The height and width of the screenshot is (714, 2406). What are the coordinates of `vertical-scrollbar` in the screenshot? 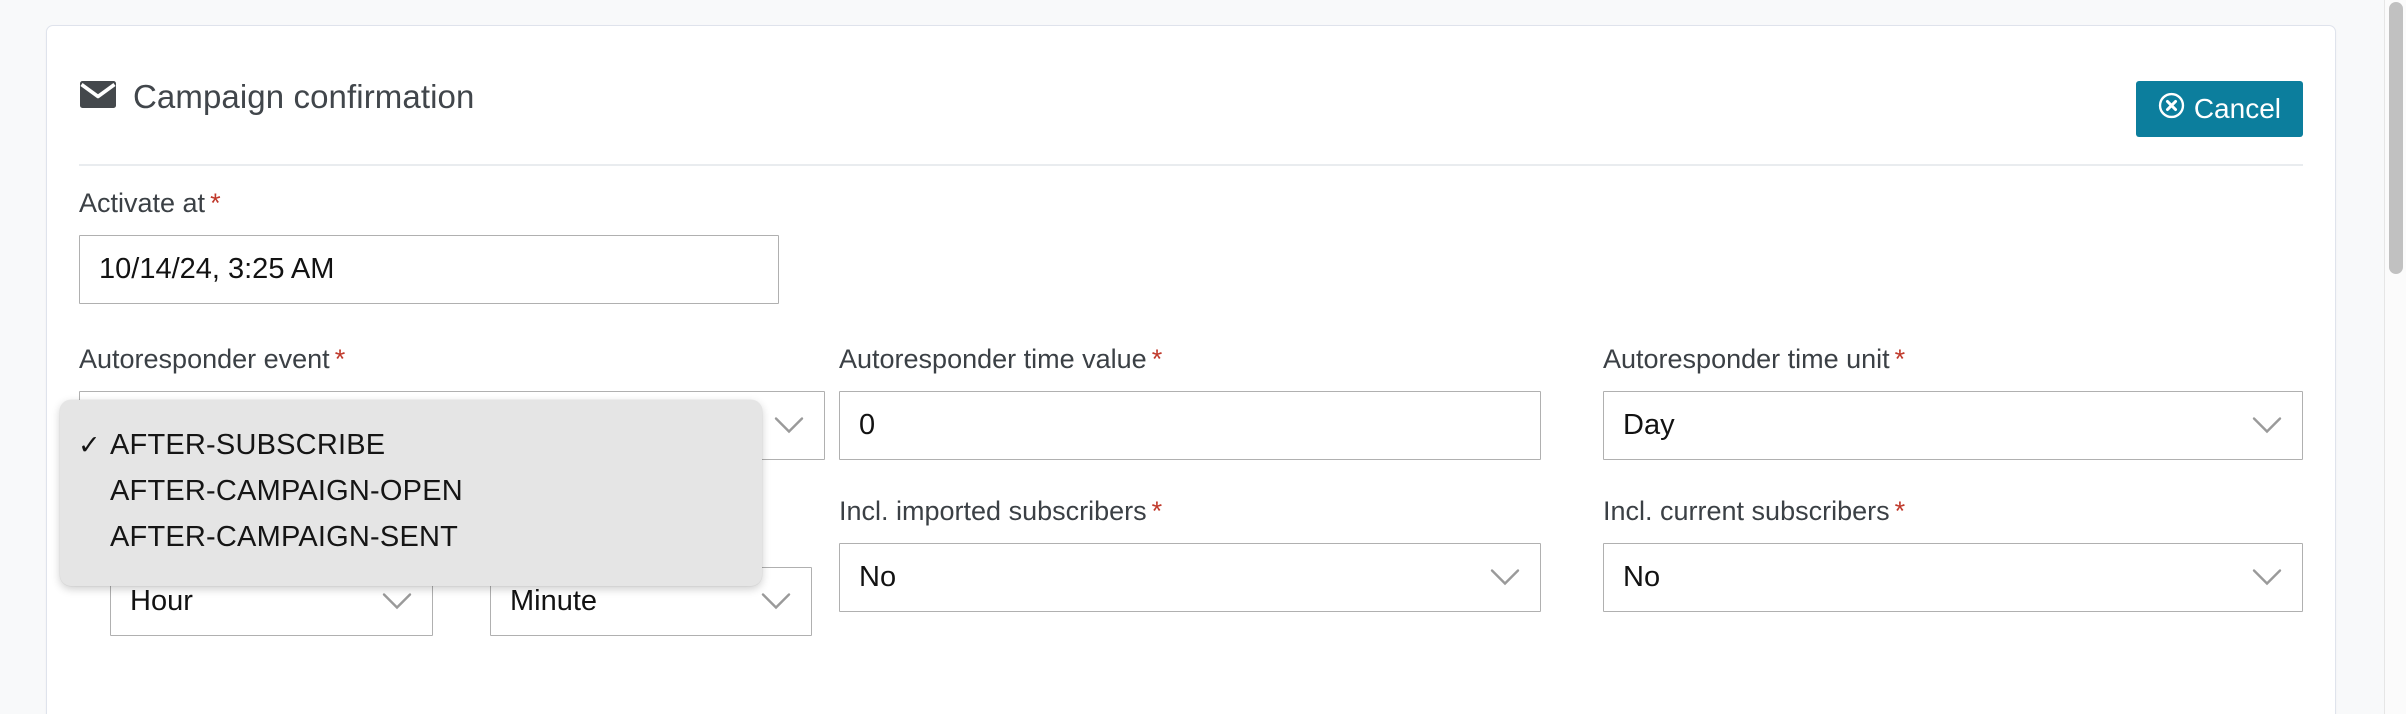 It's located at (2395, 357).